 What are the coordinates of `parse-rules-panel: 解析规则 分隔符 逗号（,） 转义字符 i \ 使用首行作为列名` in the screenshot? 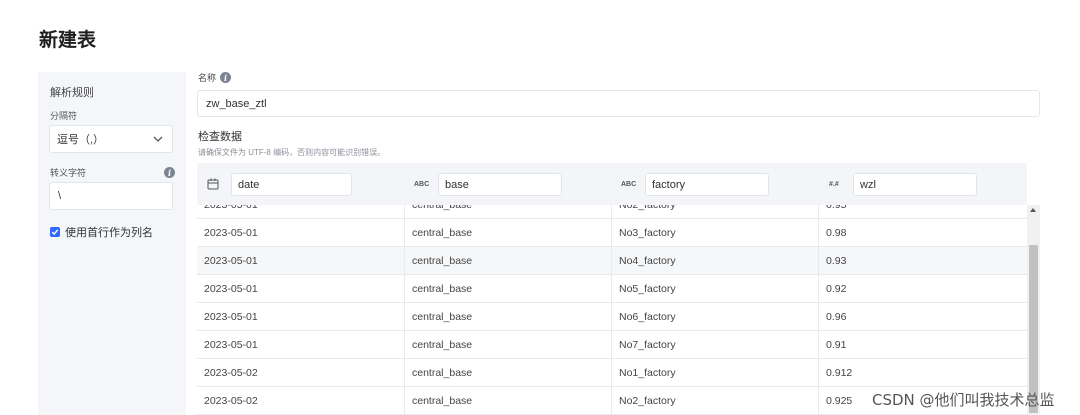 It's located at (112, 243).